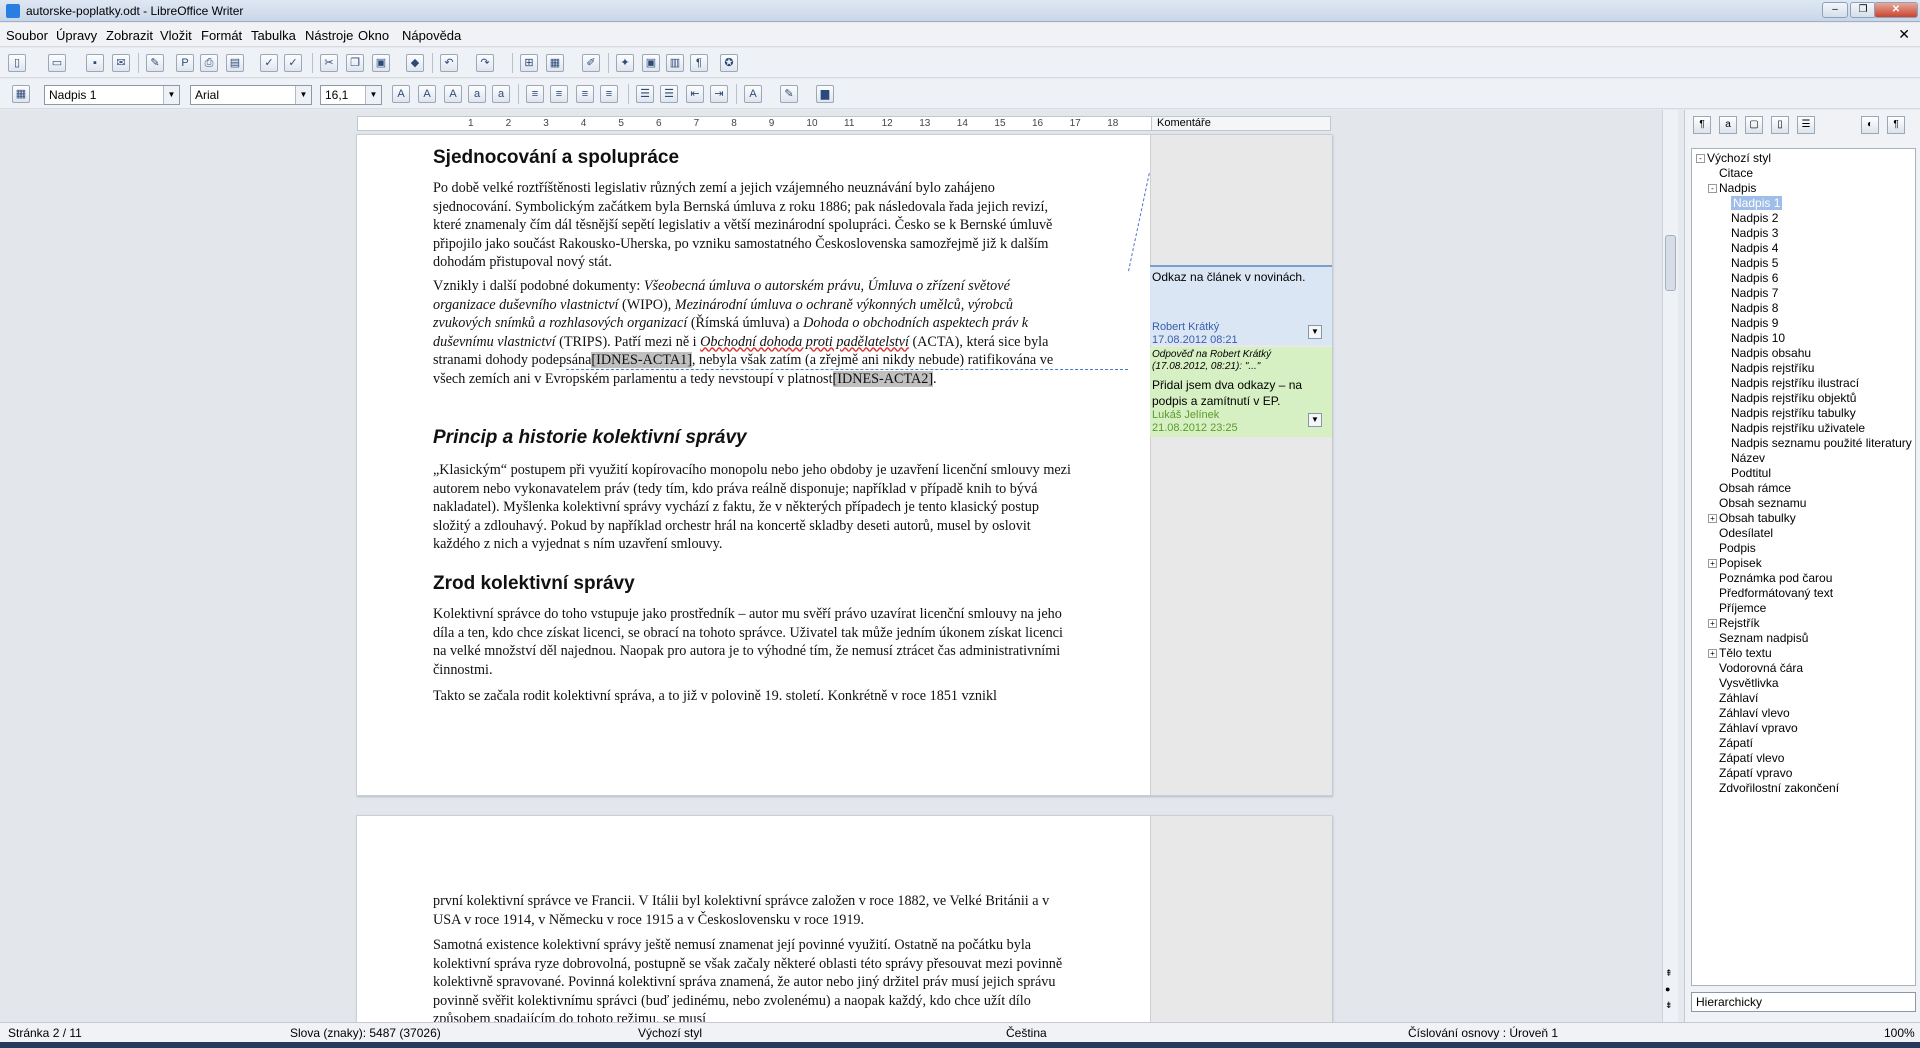 Image resolution: width=1920 pixels, height=1048 pixels. I want to click on language: Čeština, so click(1026, 1033).